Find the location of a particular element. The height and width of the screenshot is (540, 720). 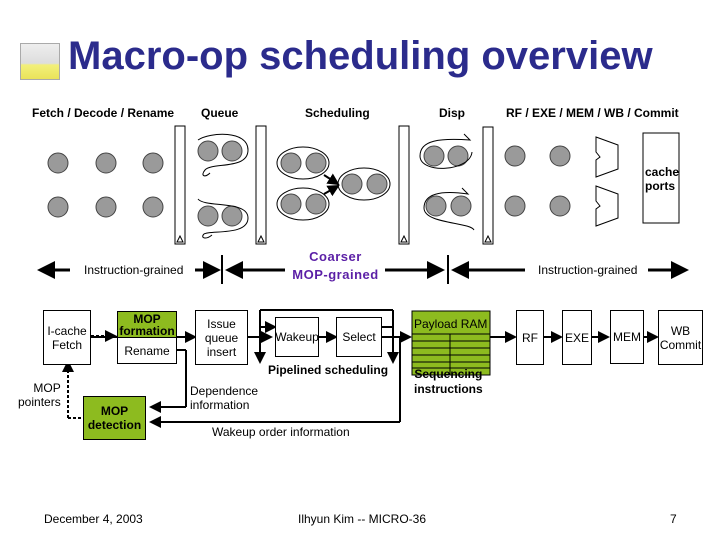

exe-block: EXE is located at coordinates (577, 337).